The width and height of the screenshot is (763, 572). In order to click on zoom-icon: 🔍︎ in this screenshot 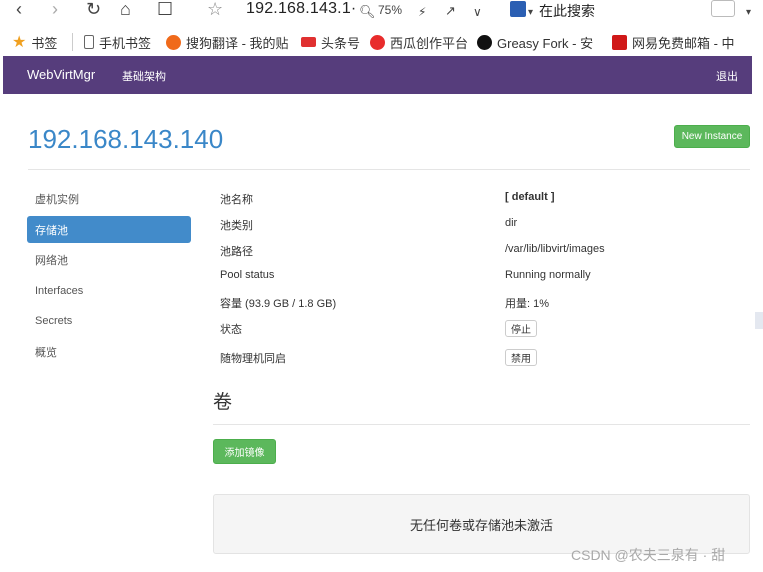, I will do `click(367, 11)`.